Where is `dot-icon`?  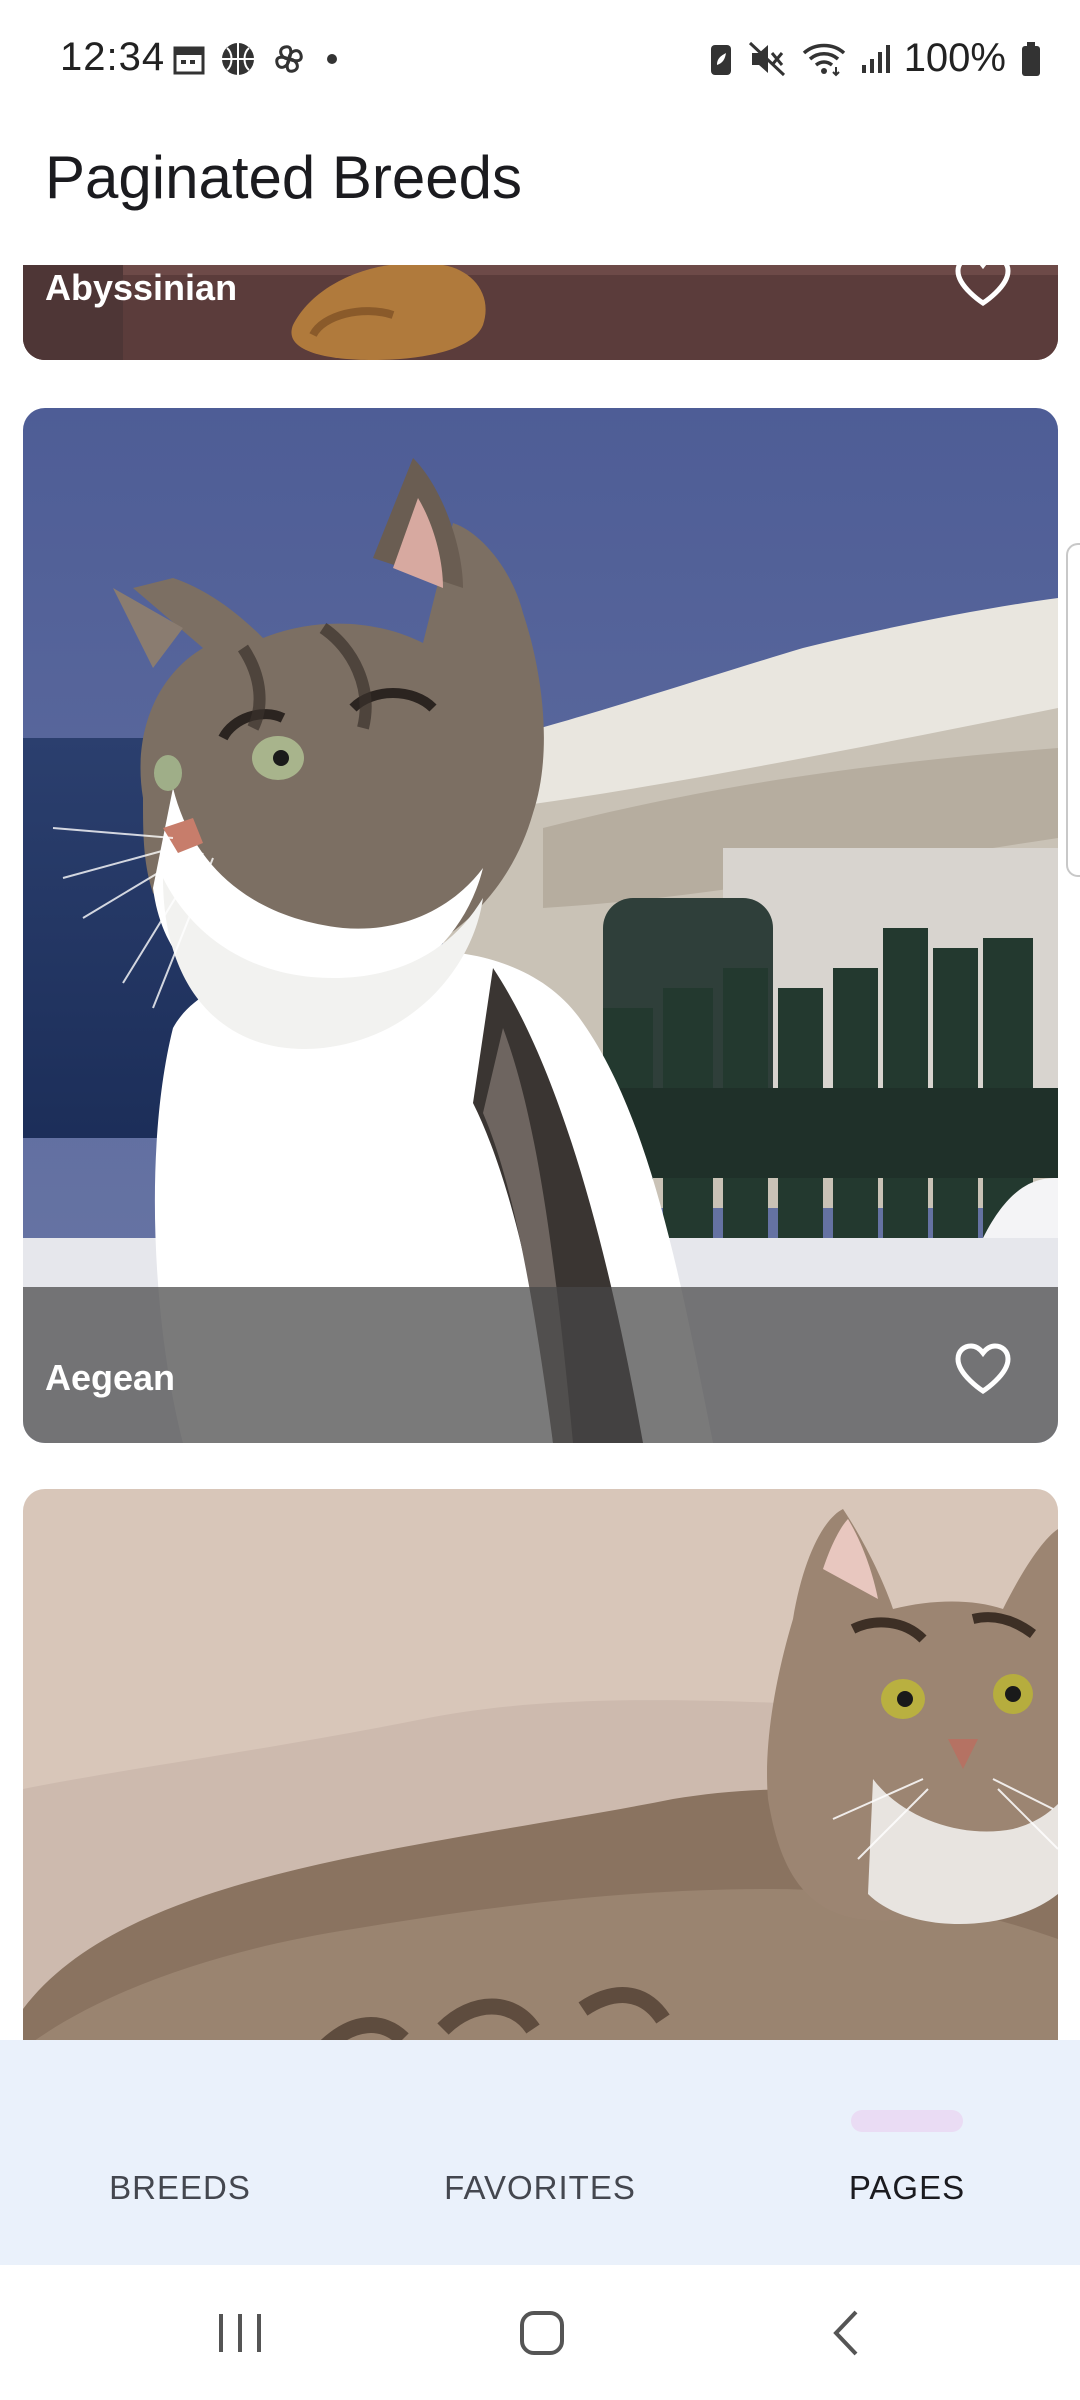 dot-icon is located at coordinates (332, 59).